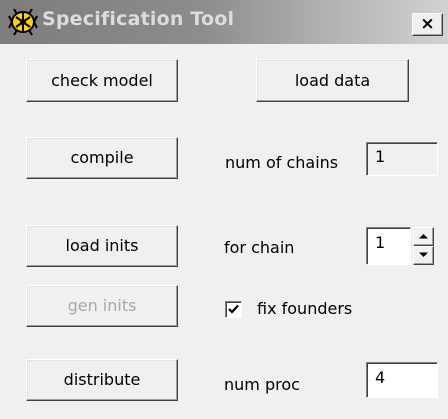 The image size is (448, 419). I want to click on gen-inits-button: gen inits, so click(102, 306).